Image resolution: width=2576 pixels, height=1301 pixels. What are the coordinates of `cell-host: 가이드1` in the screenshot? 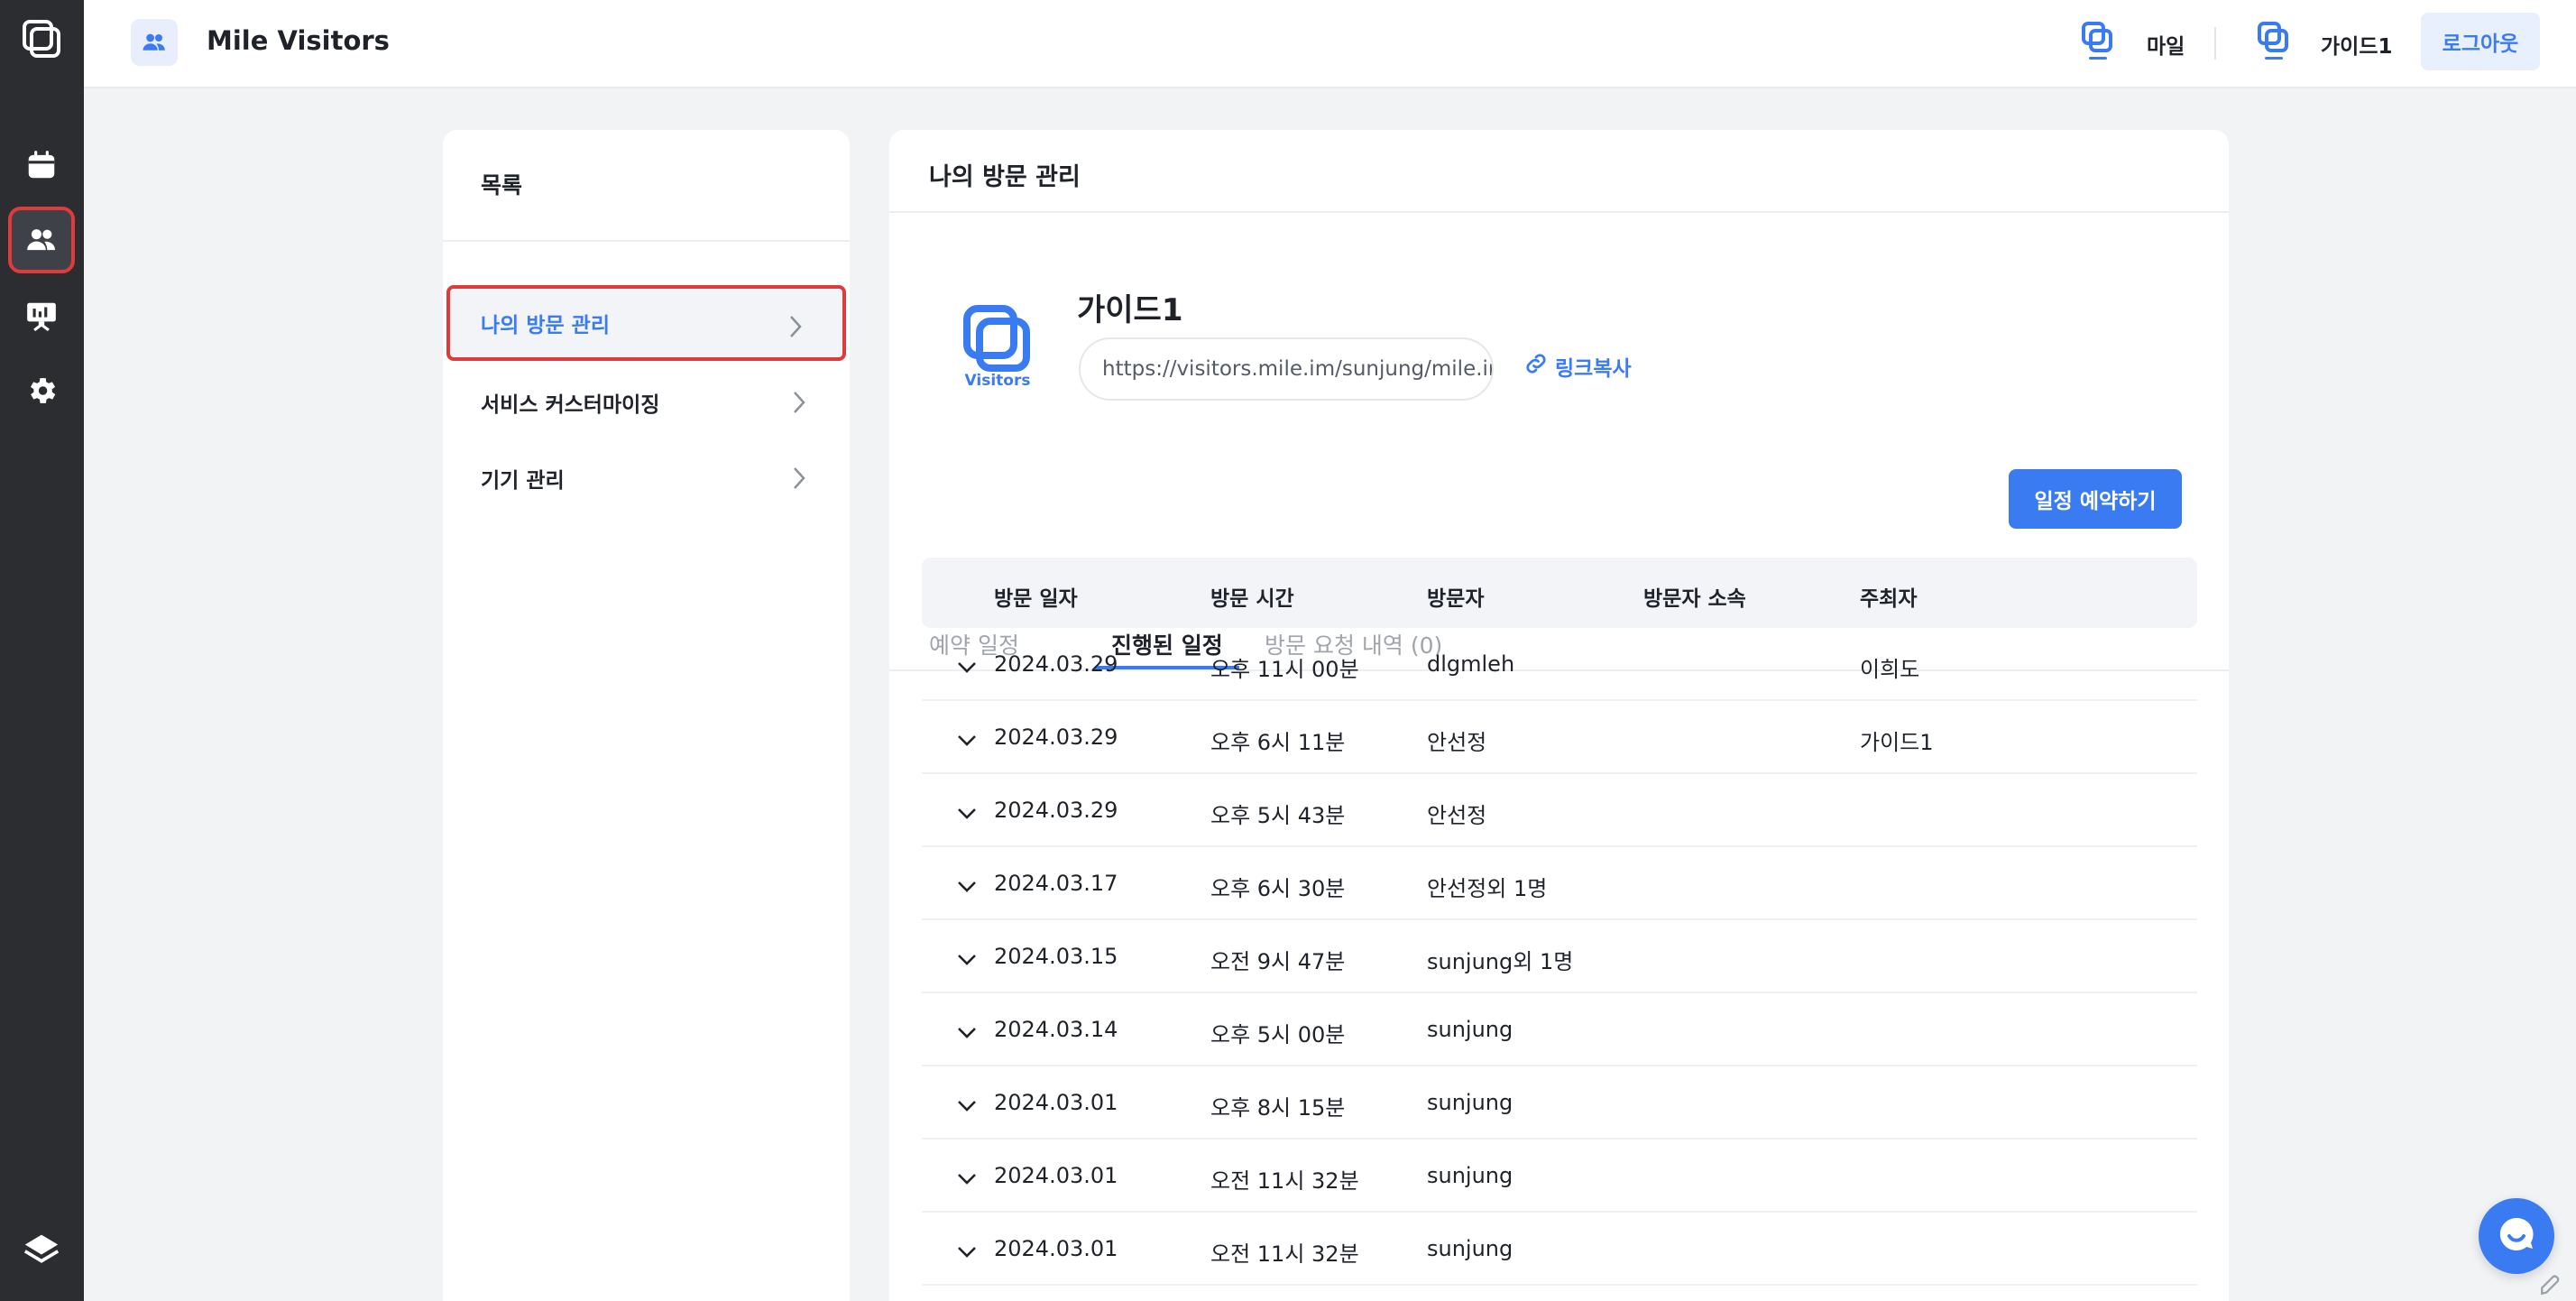 It's located at (1897, 742).